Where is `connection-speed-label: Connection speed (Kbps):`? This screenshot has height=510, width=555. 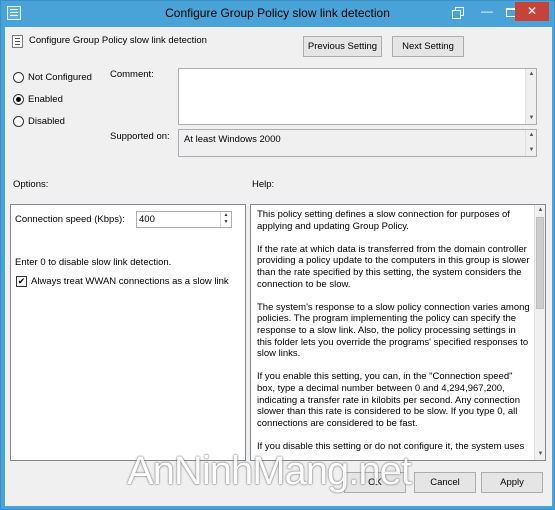 connection-speed-label: Connection speed (Kbps): is located at coordinates (70, 219).